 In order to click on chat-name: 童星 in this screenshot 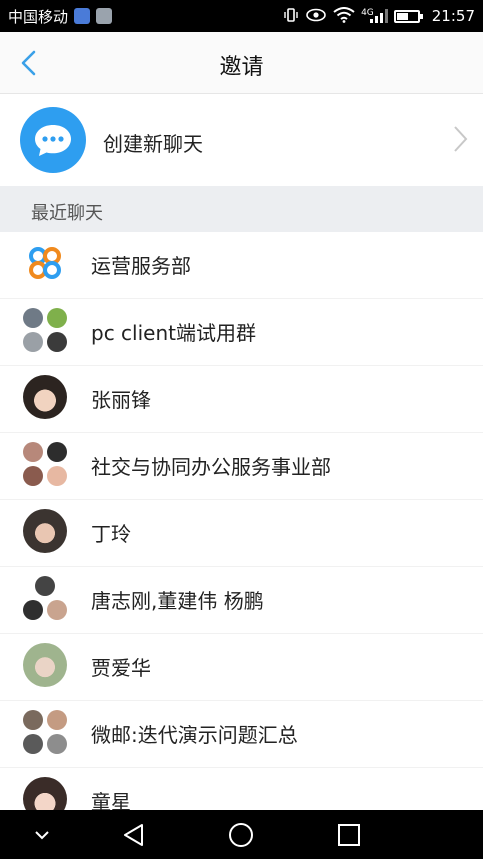, I will do `click(111, 800)`.